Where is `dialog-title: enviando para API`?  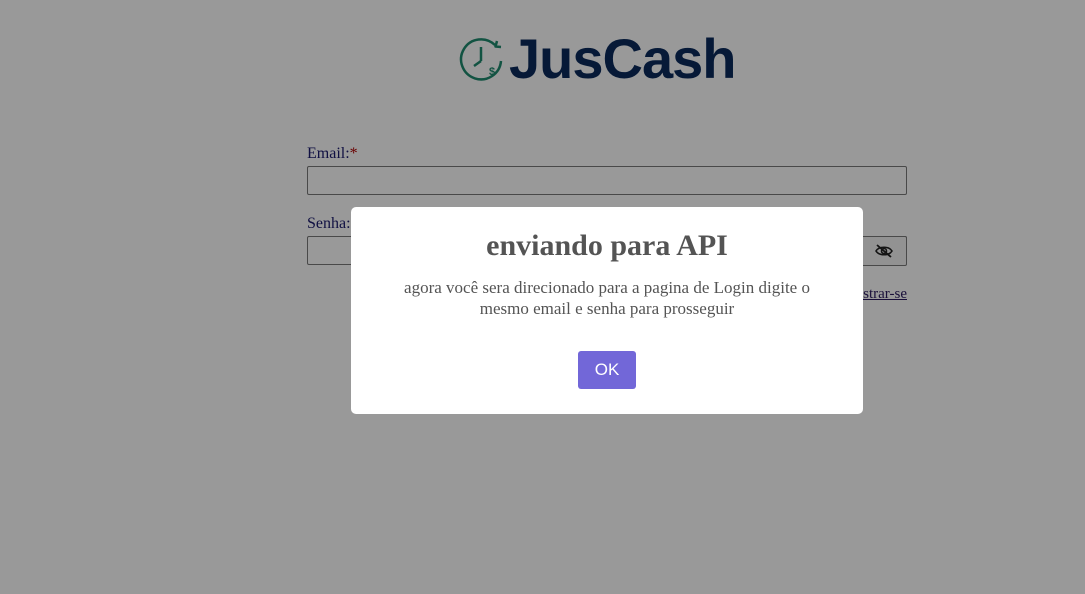
dialog-title: enviando para API is located at coordinates (607, 245).